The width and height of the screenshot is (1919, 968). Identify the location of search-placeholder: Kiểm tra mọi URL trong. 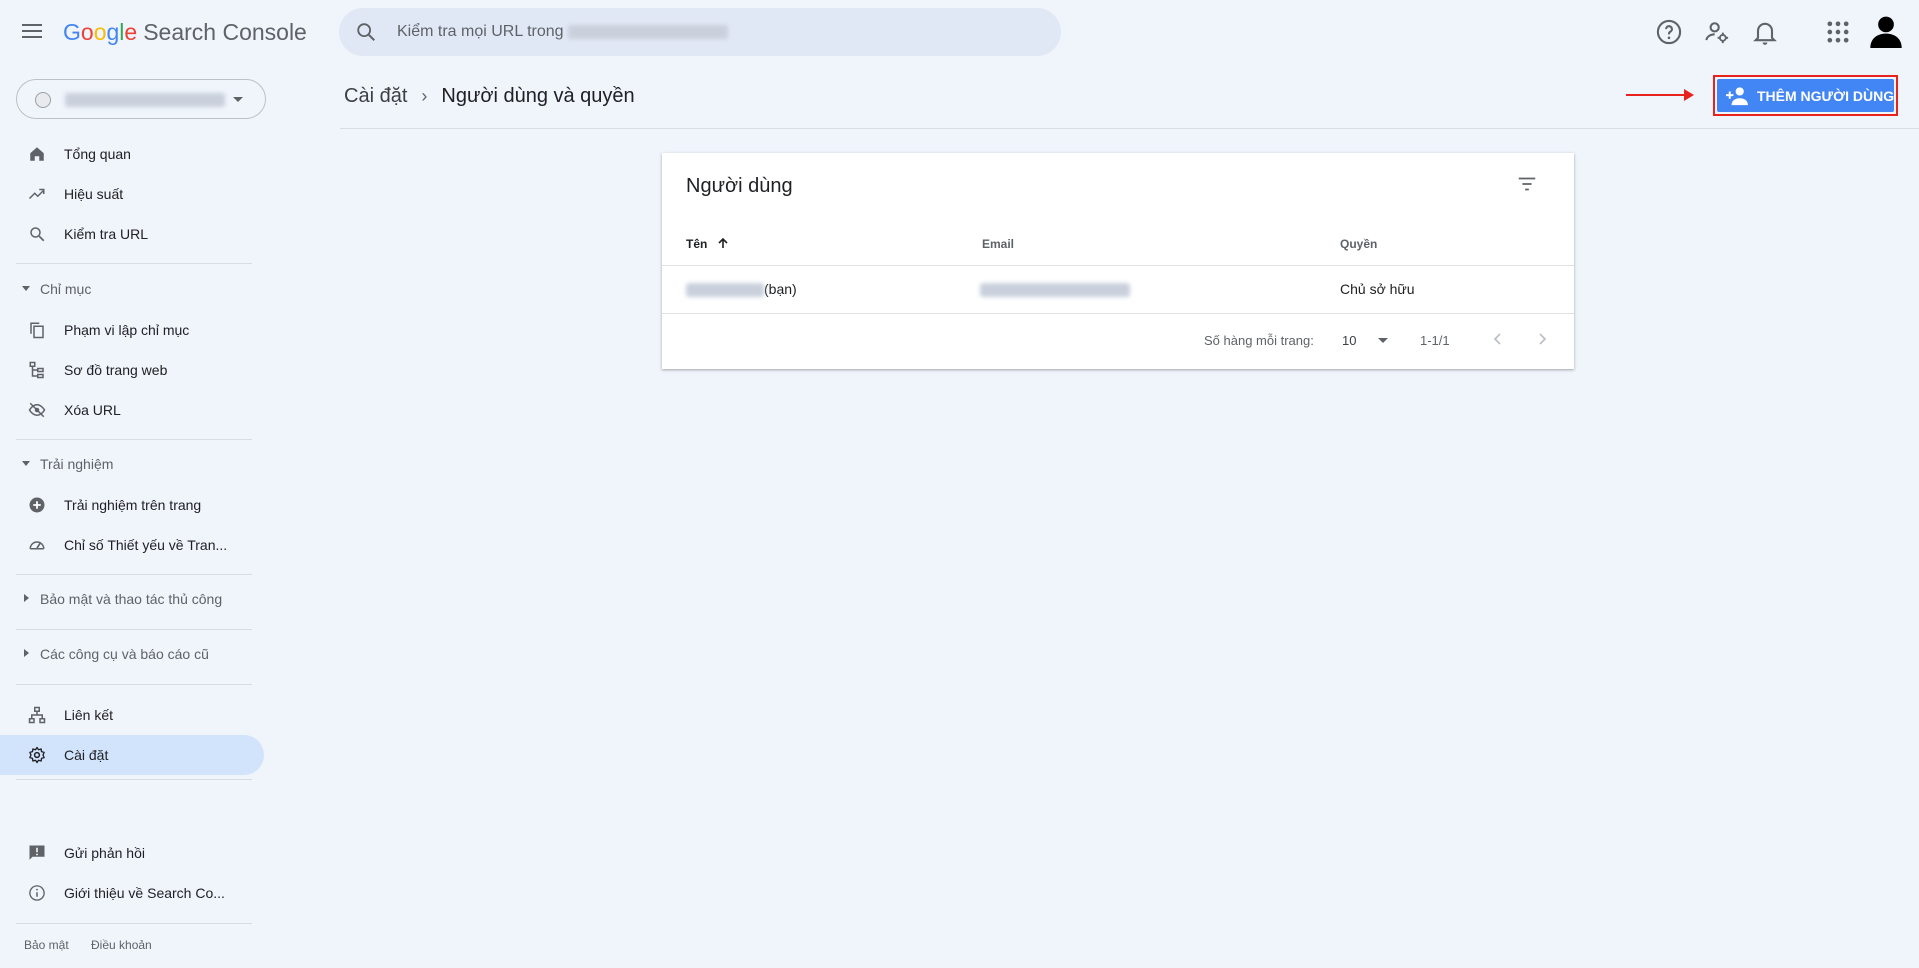
(563, 32).